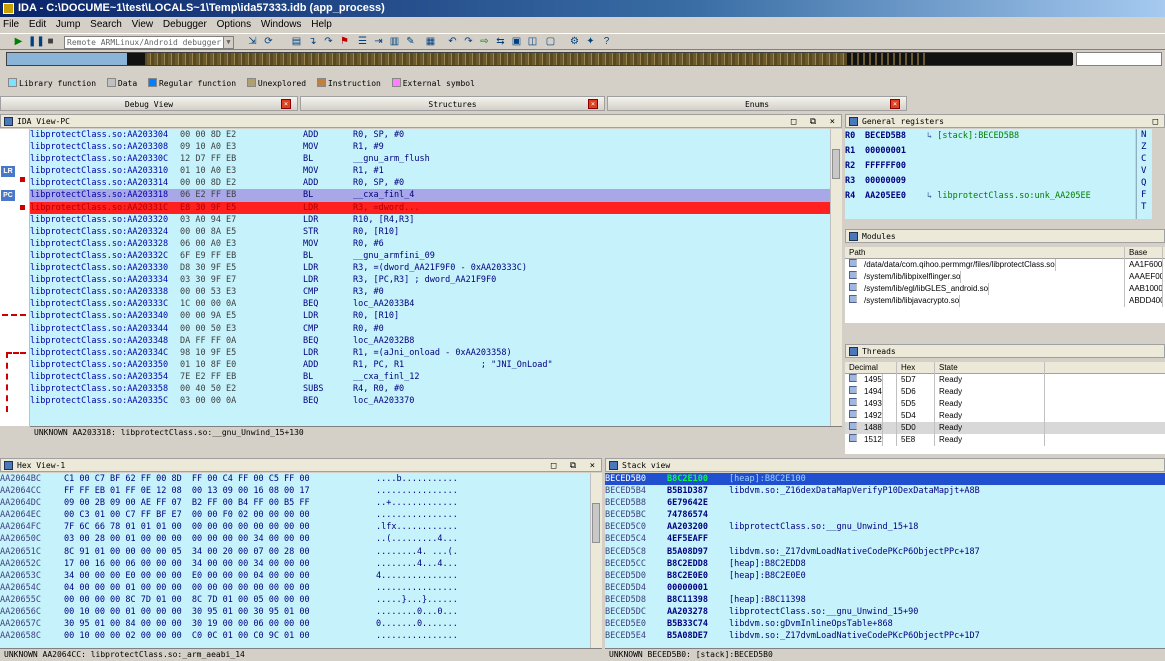 This screenshot has height=661, width=1165. What do you see at coordinates (757, 103) in the screenshot?
I see `tab-enums: Enums ×` at bounding box center [757, 103].